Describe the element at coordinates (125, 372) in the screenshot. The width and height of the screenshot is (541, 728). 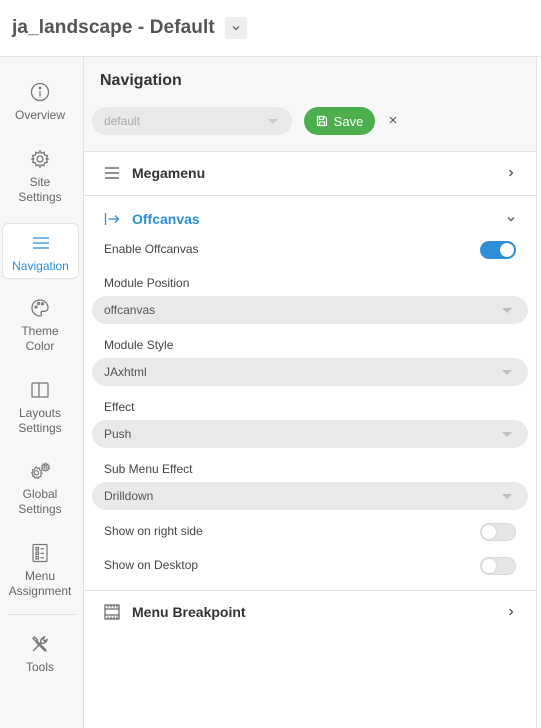
I see `module-style-value: JAxhtml` at that location.